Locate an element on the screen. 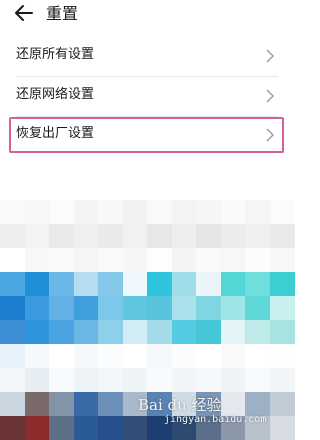  watermark: Bai du 经验 jingyan.baidu.com is located at coordinates (213, 413).